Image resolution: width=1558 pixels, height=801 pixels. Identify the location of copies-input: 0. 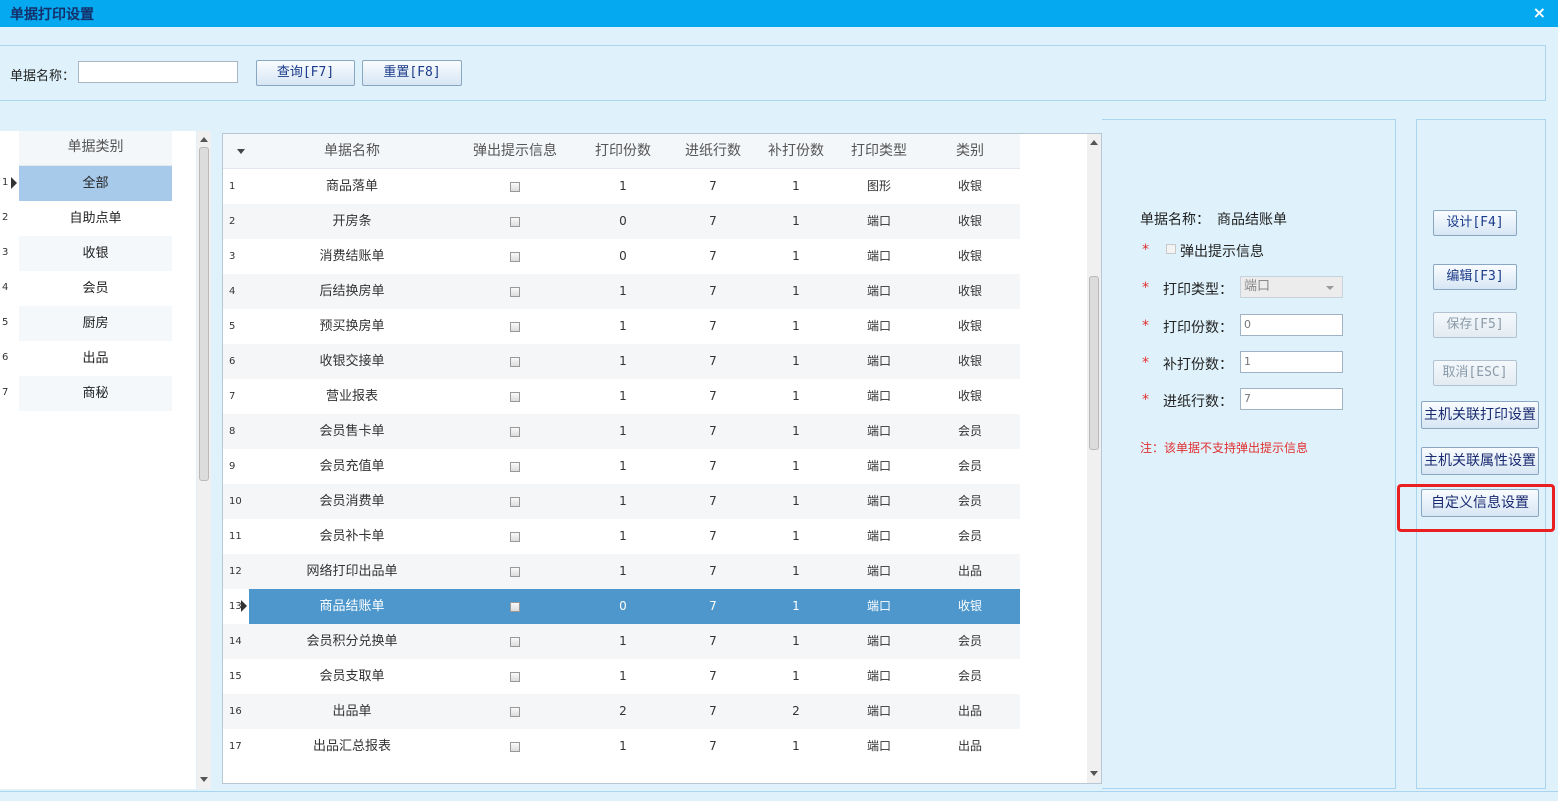
(1291, 325).